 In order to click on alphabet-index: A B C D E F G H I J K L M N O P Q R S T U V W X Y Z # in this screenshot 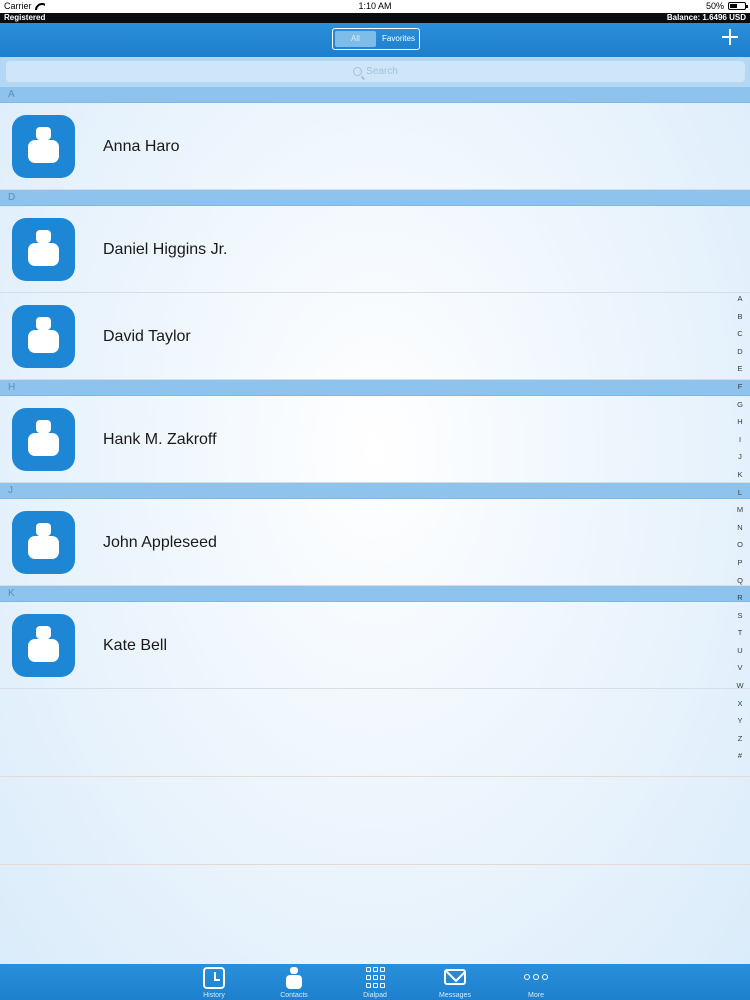, I will do `click(740, 527)`.